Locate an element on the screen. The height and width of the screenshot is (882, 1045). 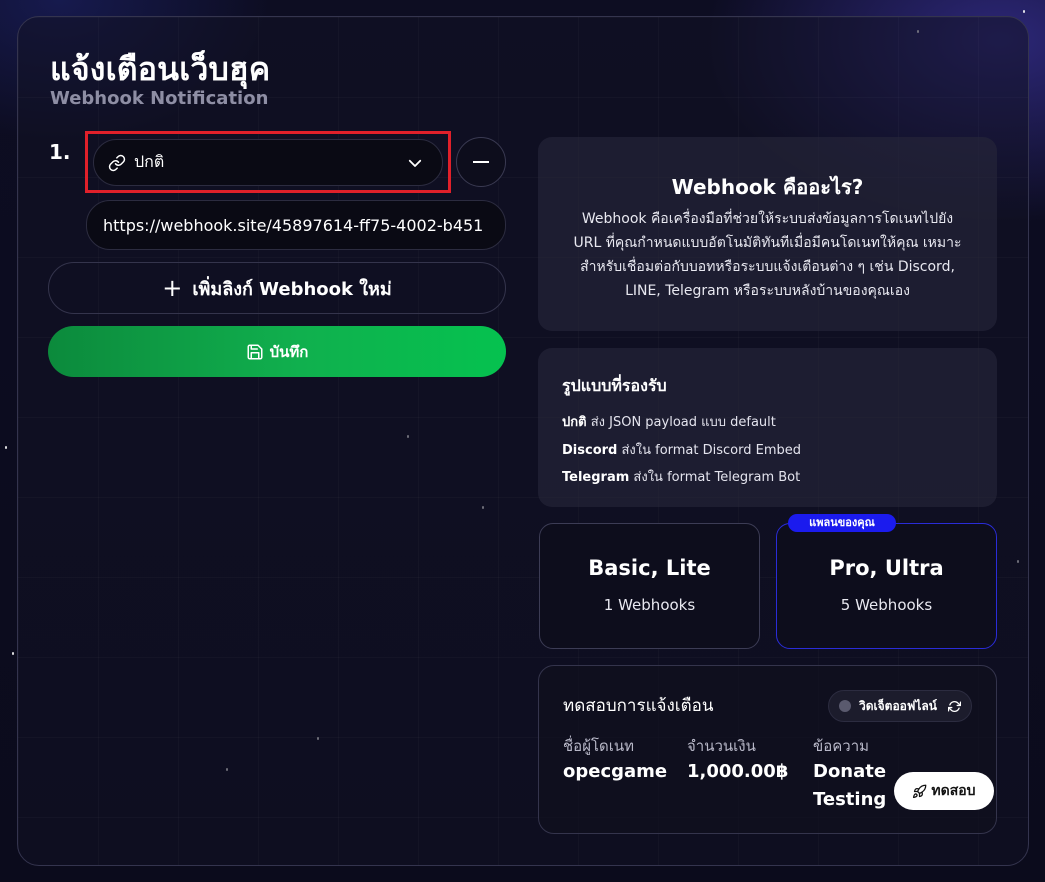
format-name: ปกติ is located at coordinates (574, 422).